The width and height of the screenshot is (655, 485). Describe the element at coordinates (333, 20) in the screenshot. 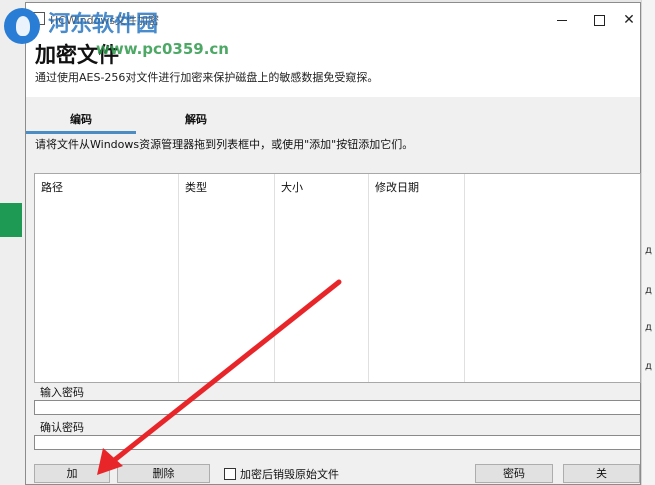

I see `title-bar: HCWindows文件加密 ✕` at that location.